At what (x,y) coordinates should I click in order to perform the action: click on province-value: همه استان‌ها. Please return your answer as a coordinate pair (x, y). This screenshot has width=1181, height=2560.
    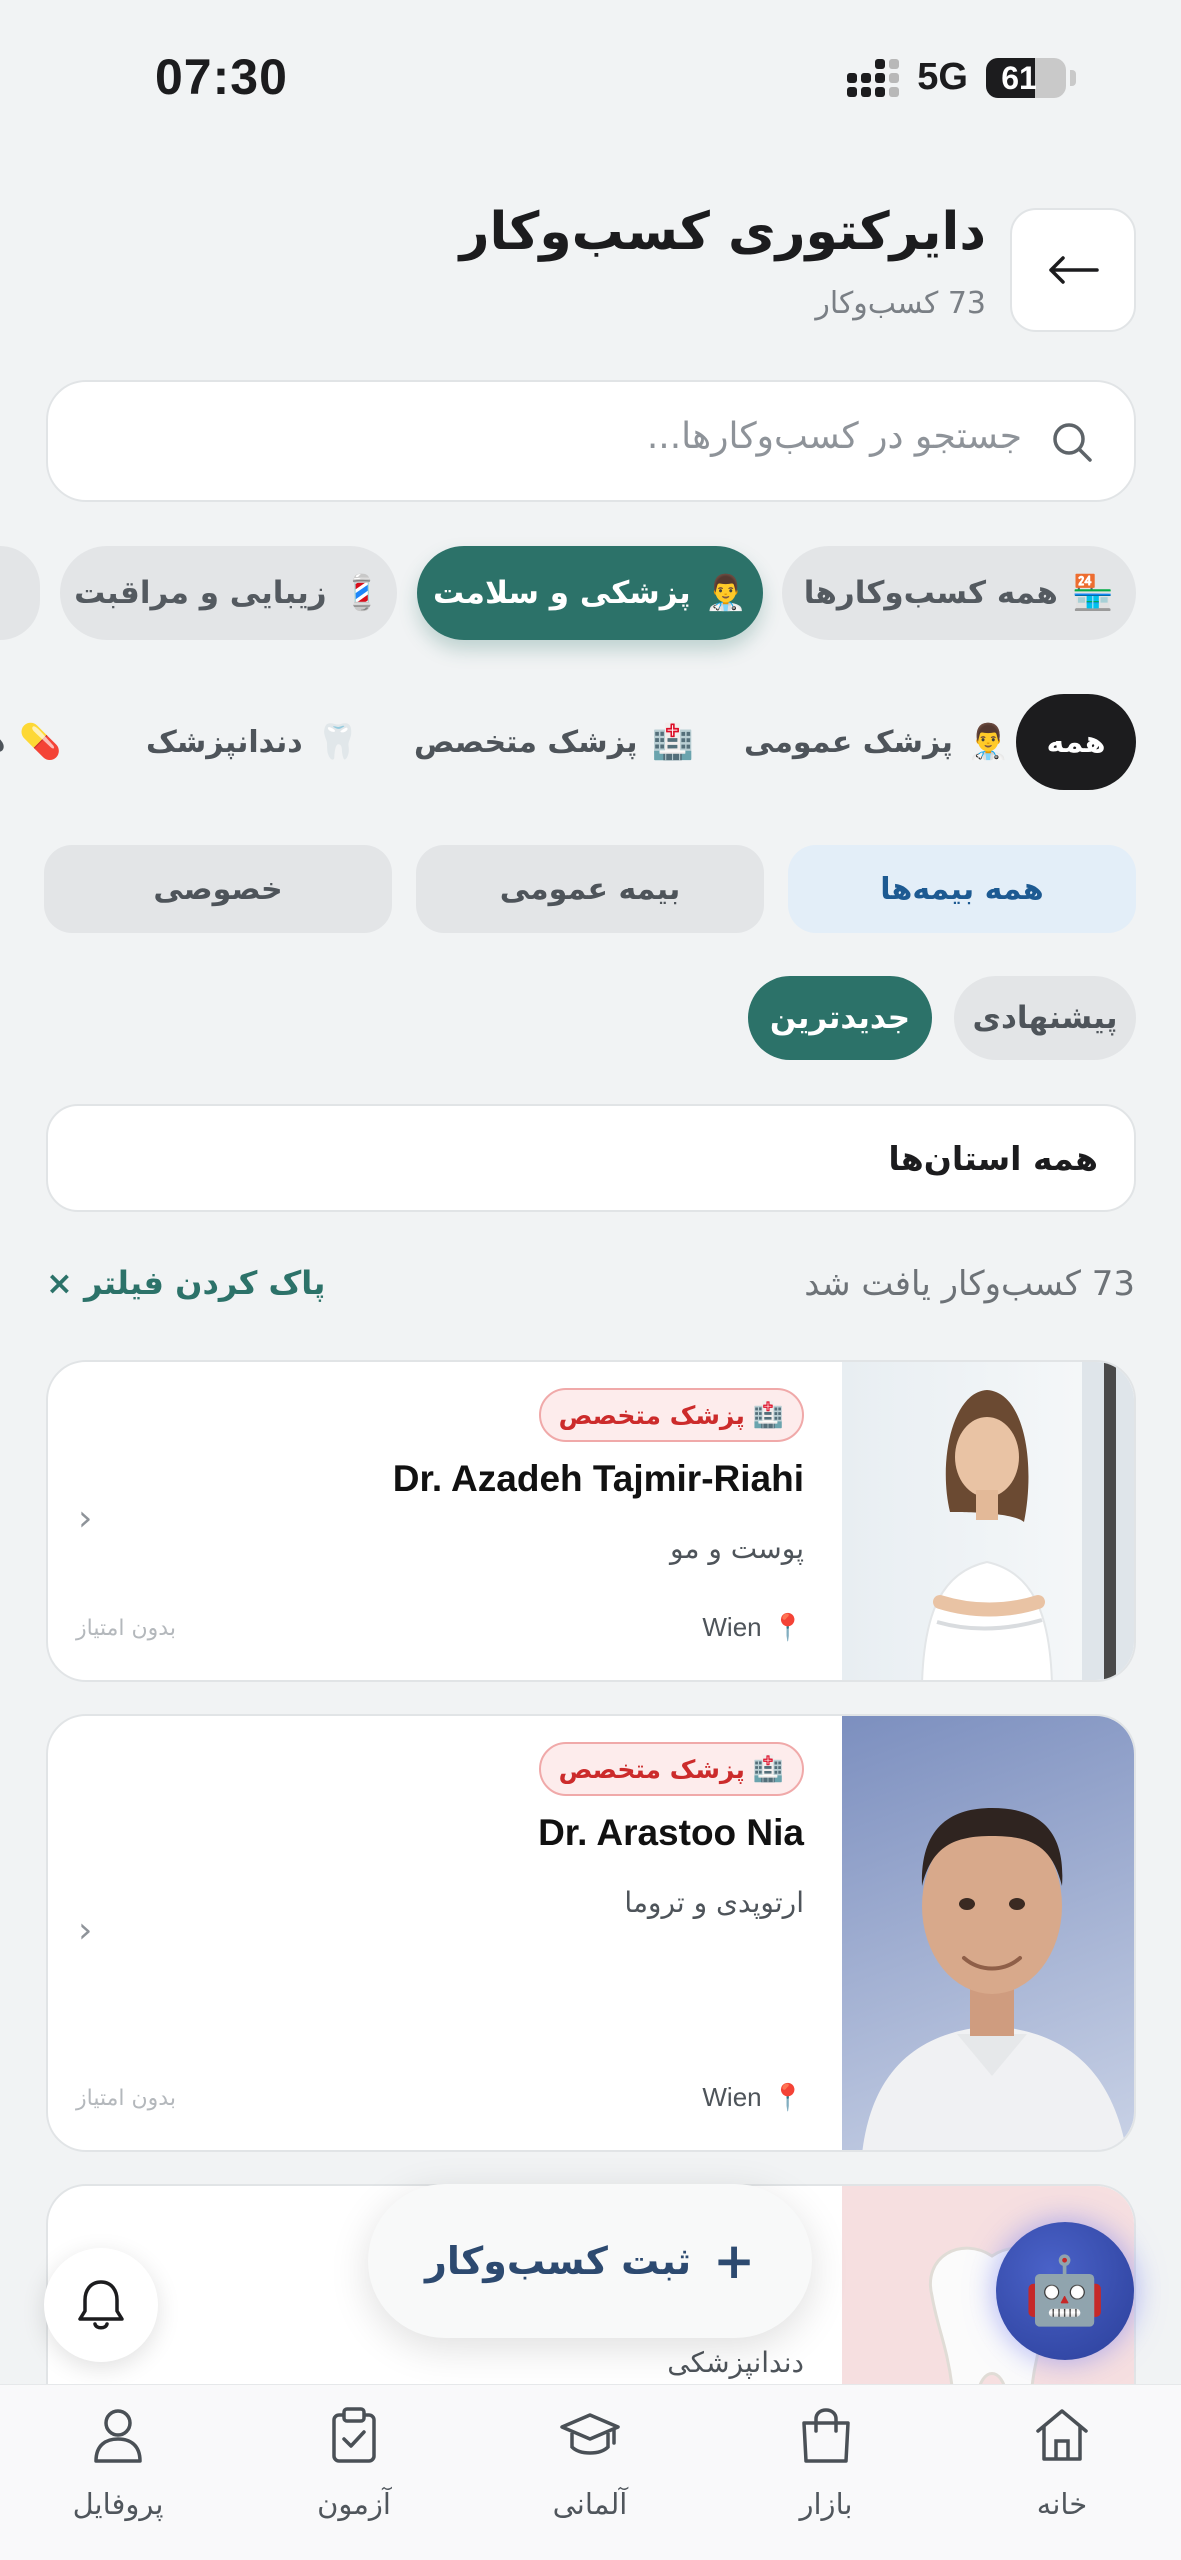
    Looking at the image, I should click on (993, 1158).